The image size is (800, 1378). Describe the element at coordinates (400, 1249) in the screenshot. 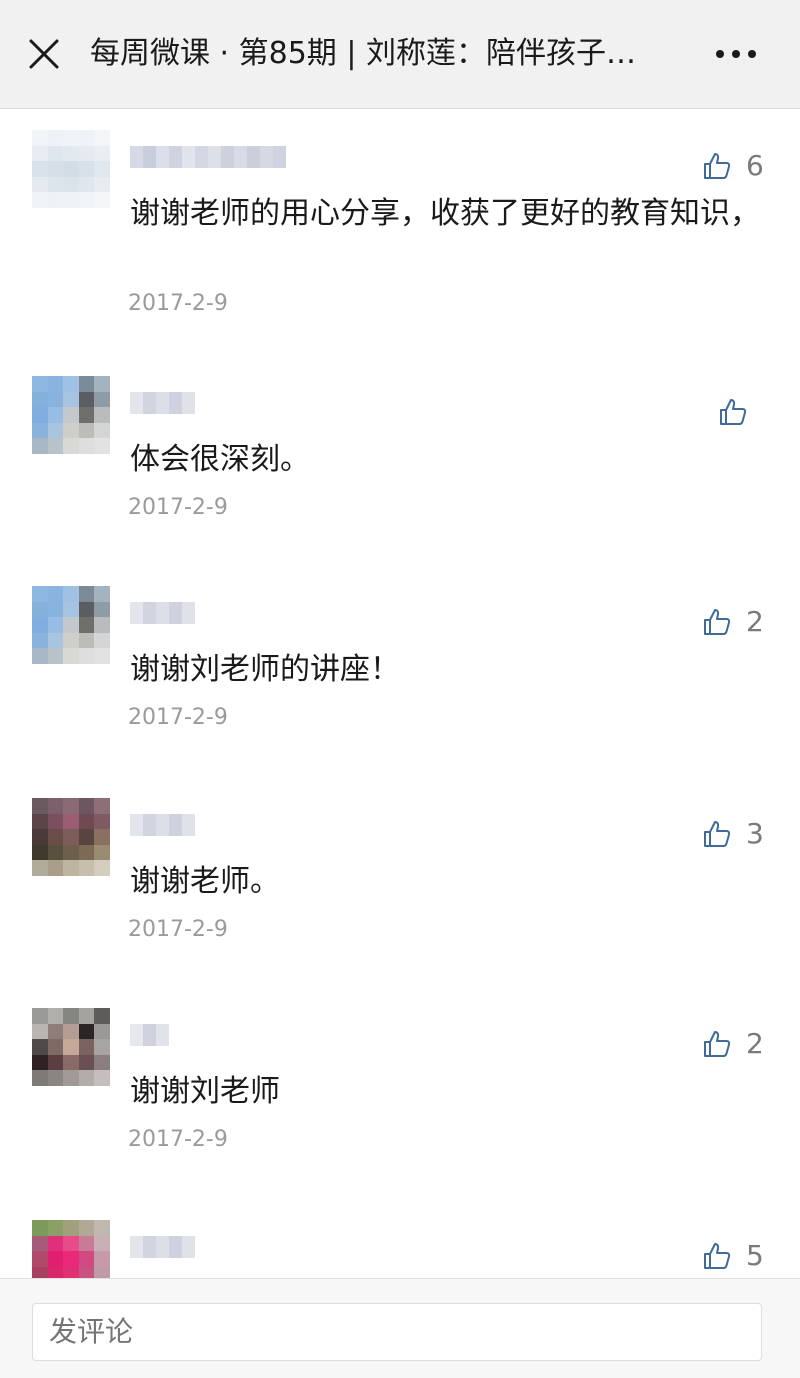

I see `comment-item: 5` at that location.